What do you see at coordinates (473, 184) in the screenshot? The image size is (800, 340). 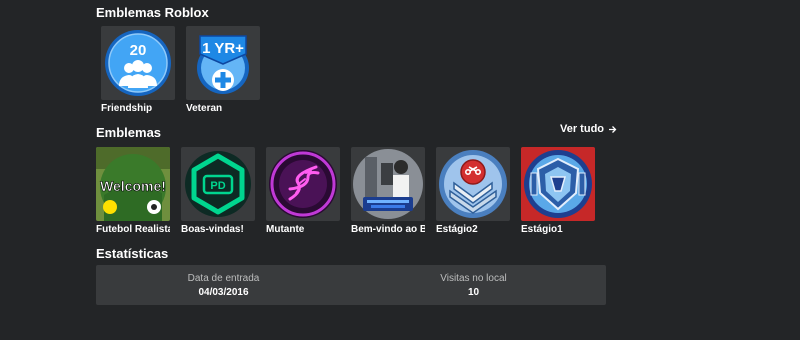 I see `estagio2-badge-image` at bounding box center [473, 184].